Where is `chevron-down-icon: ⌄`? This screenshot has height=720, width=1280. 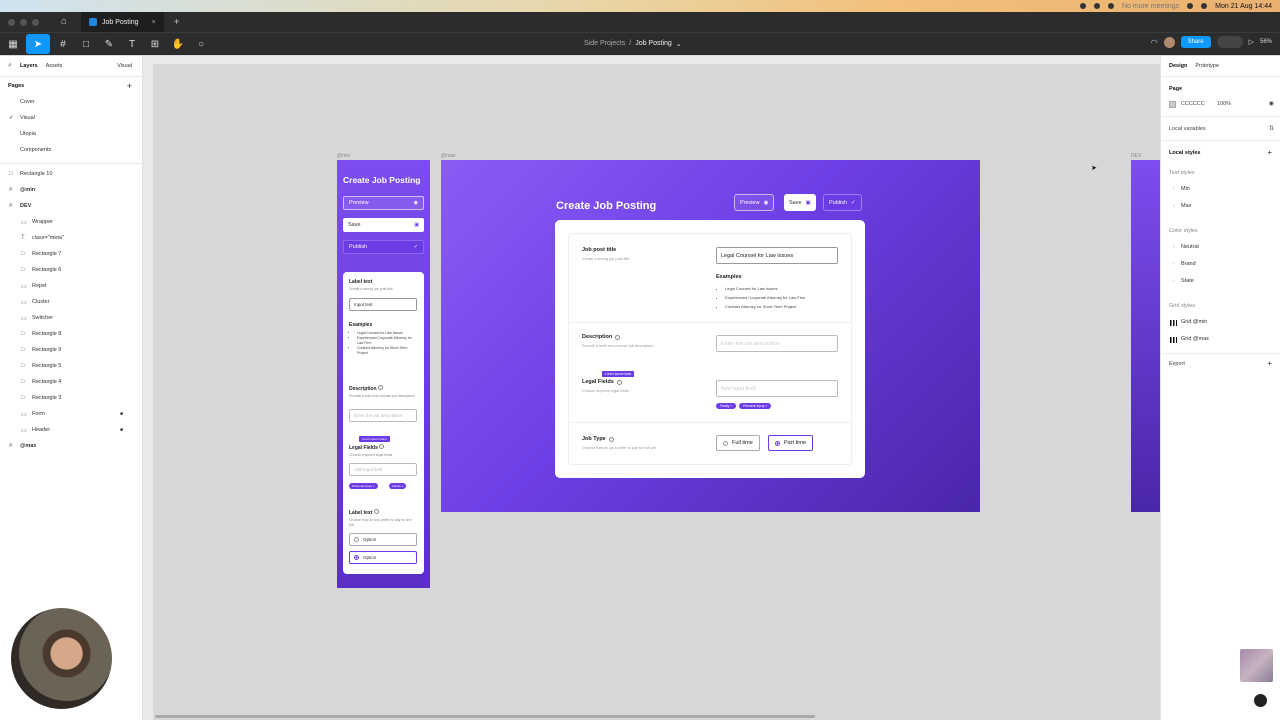
chevron-down-icon: ⌄ is located at coordinates (679, 44).